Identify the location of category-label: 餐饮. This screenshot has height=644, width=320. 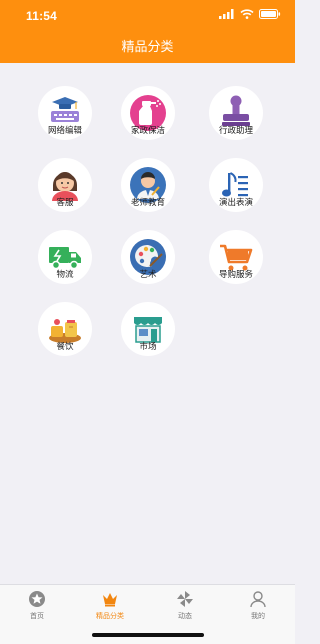
(65, 346).